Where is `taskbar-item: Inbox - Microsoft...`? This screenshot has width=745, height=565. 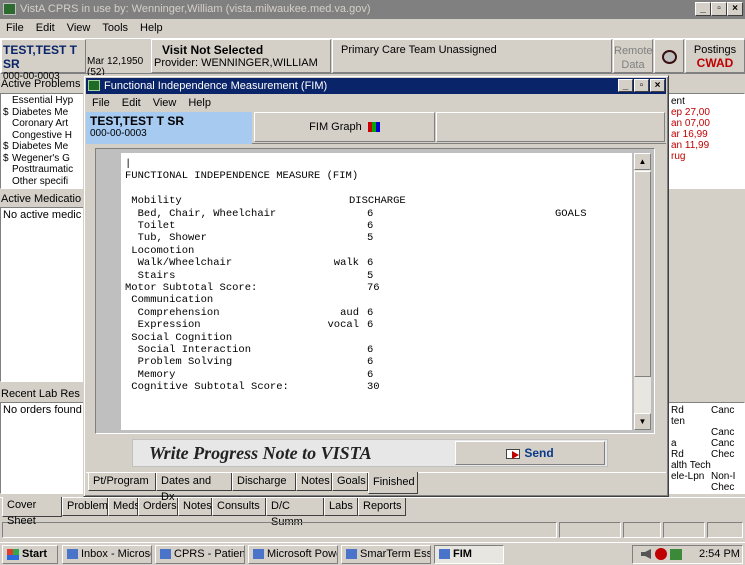 taskbar-item: Inbox - Microsoft... is located at coordinates (107, 554).